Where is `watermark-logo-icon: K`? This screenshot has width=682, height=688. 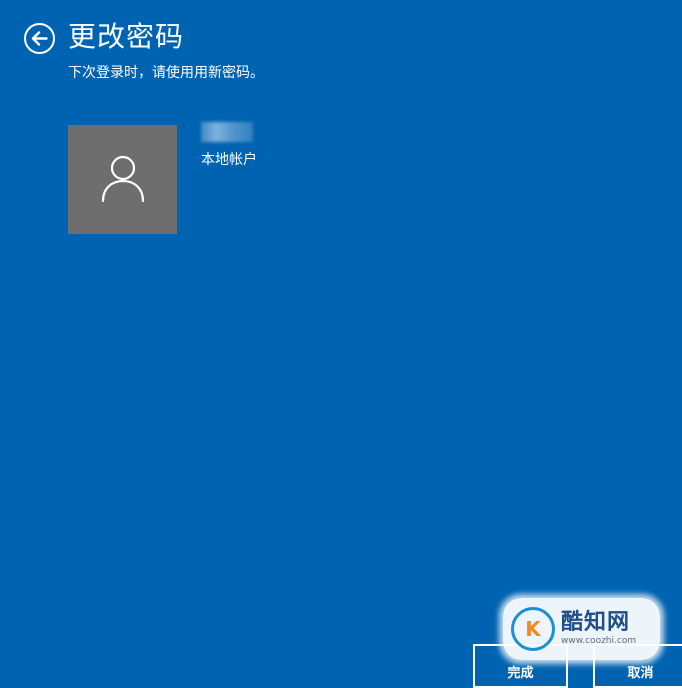
watermark-logo-icon: K is located at coordinates (533, 629).